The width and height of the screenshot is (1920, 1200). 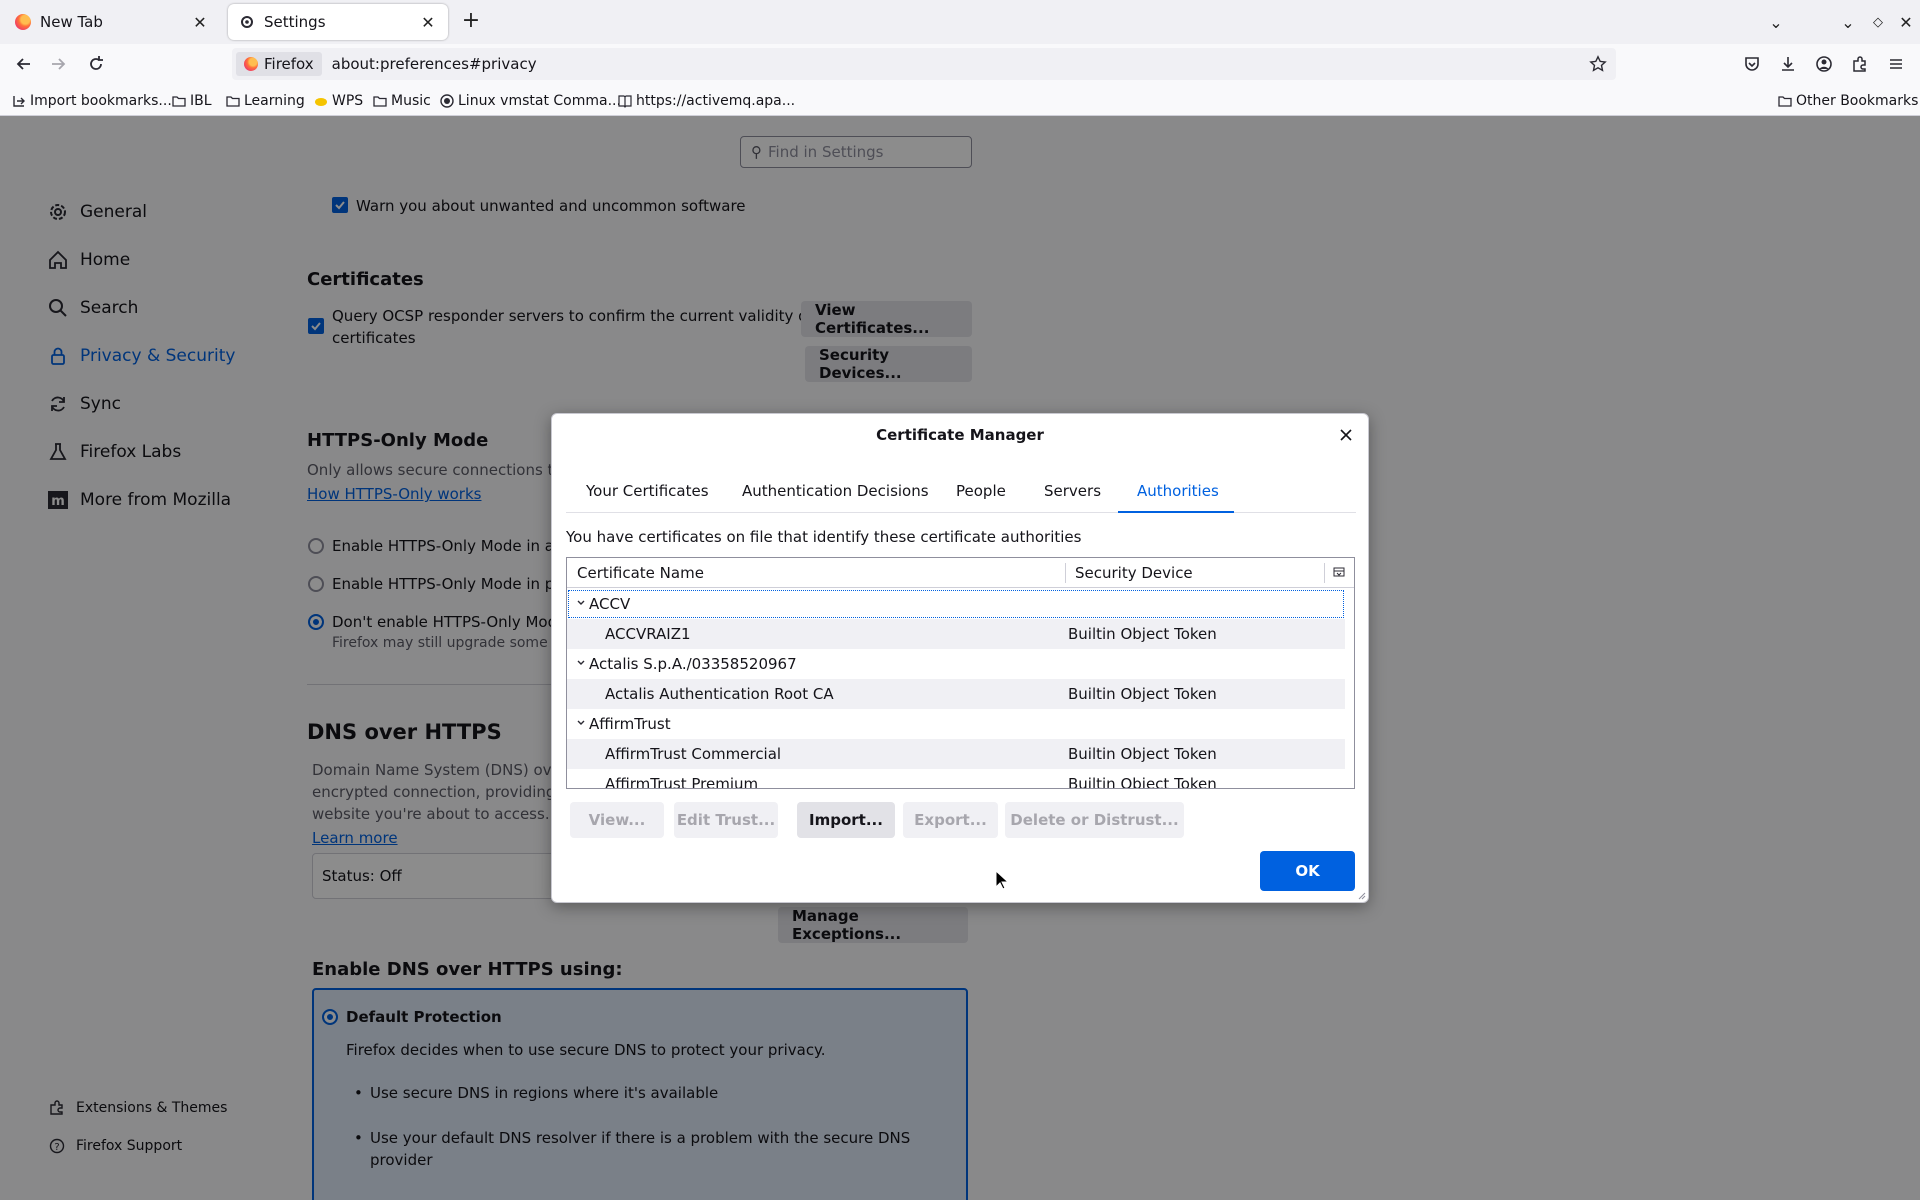 I want to click on bookmark-folder-ibl: IBL, so click(x=192, y=101).